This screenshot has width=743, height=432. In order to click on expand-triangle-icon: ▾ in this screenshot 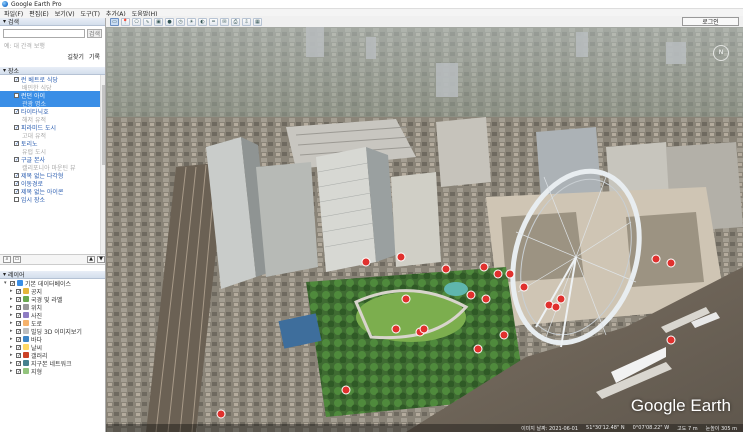, I will do `click(6, 283)`.